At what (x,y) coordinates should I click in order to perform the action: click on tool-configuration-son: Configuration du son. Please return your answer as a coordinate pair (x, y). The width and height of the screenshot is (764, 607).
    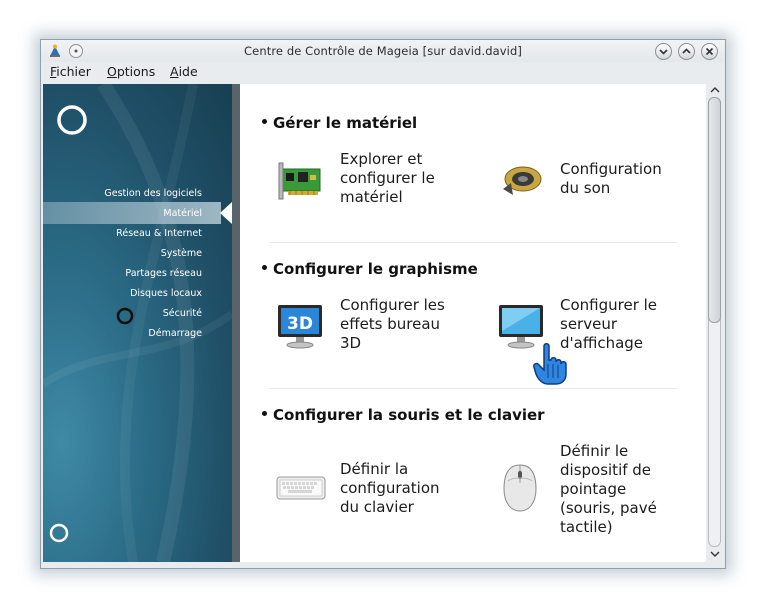
    Looking at the image, I should click on (611, 179).